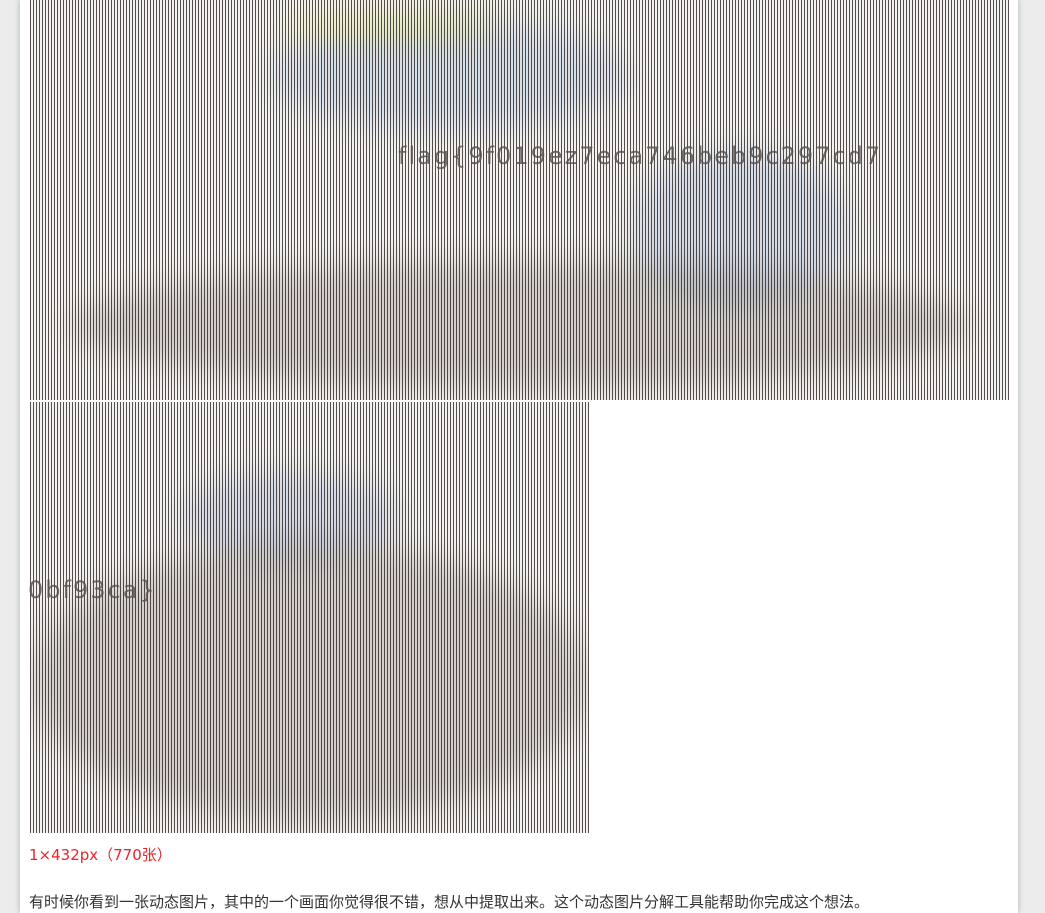 This screenshot has height=913, width=1045. I want to click on frame-count-caption: 1×432px（770张）, so click(100, 855).